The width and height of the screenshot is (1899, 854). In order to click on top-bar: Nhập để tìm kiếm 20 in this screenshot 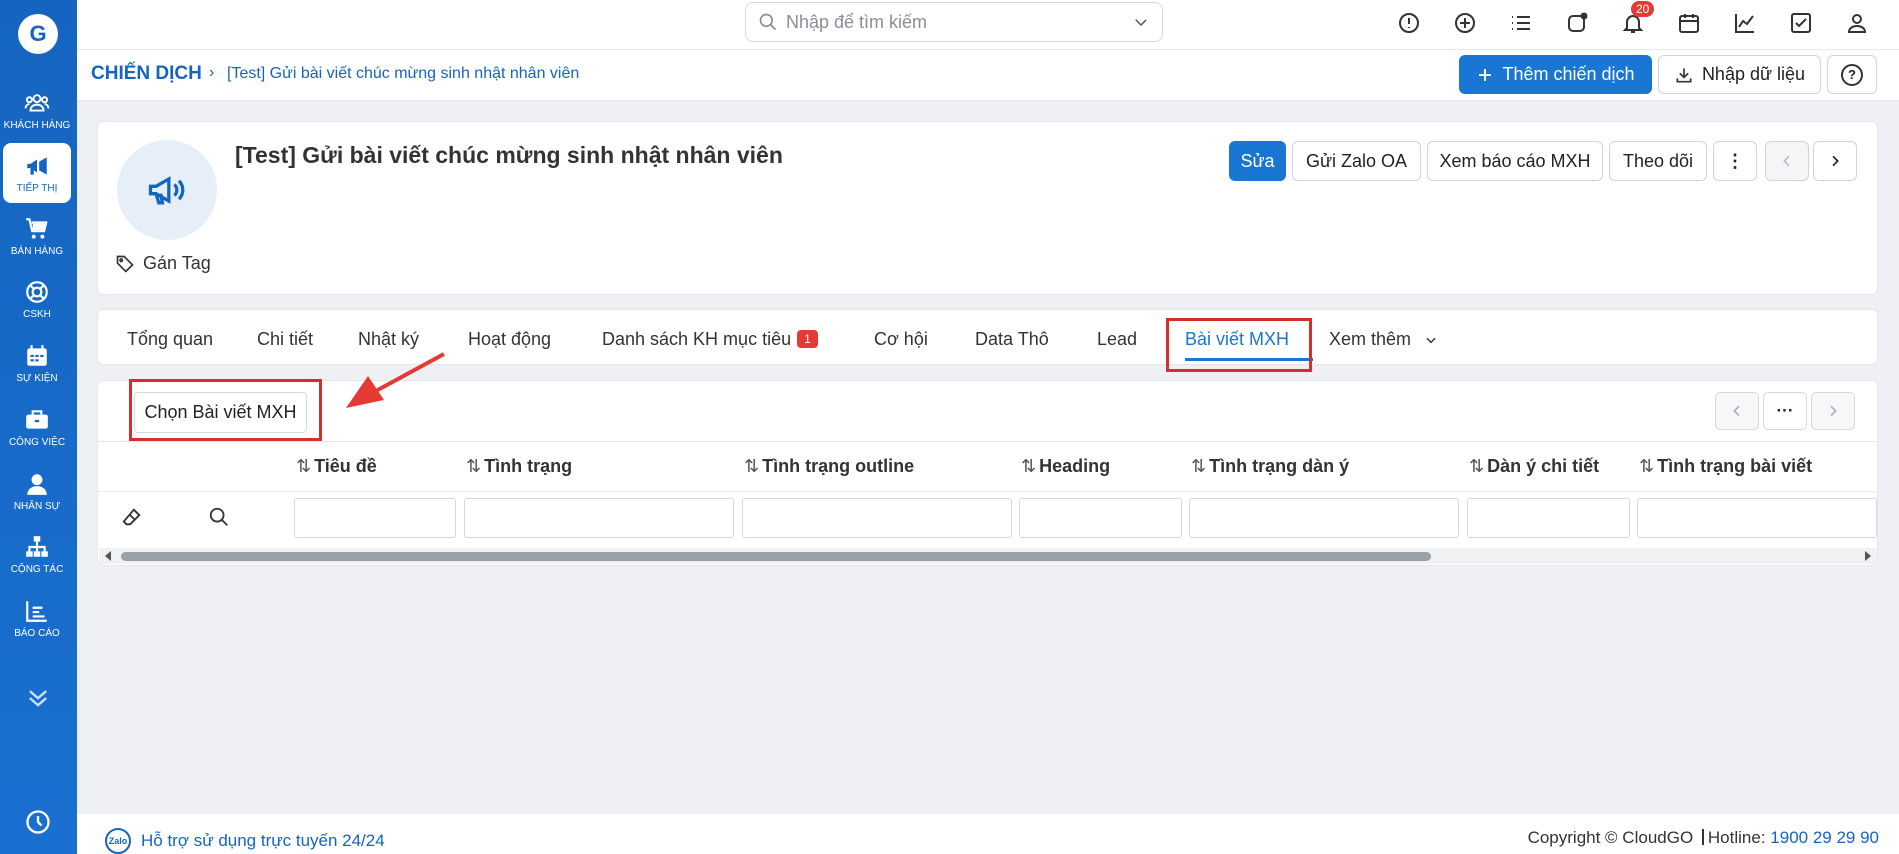, I will do `click(988, 25)`.